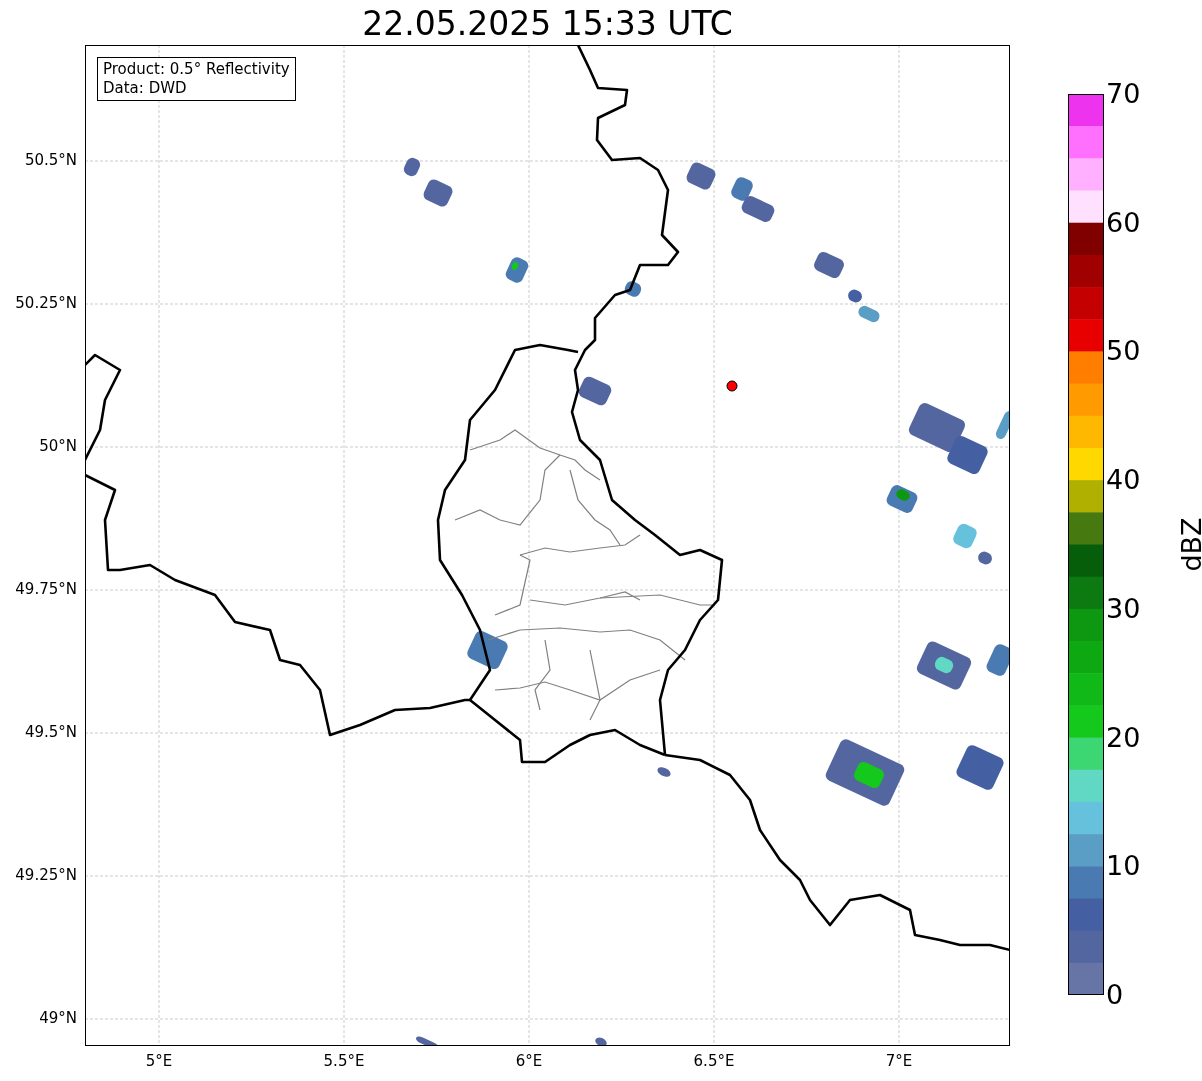  Describe the element at coordinates (196, 69) in the screenshot. I see `info-text: Product: 0.5° Reflectivity` at that location.